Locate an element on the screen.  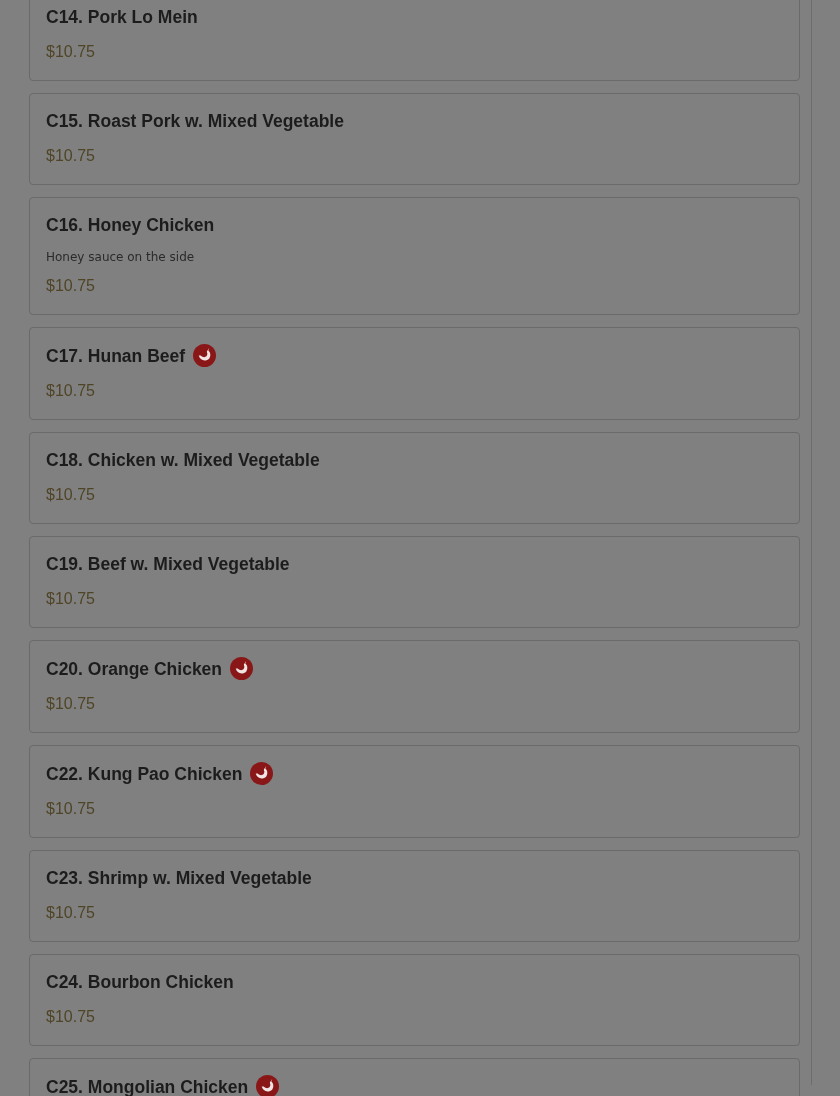
item-name: C22. Kung Pao Chicken is located at coordinates (144, 773).